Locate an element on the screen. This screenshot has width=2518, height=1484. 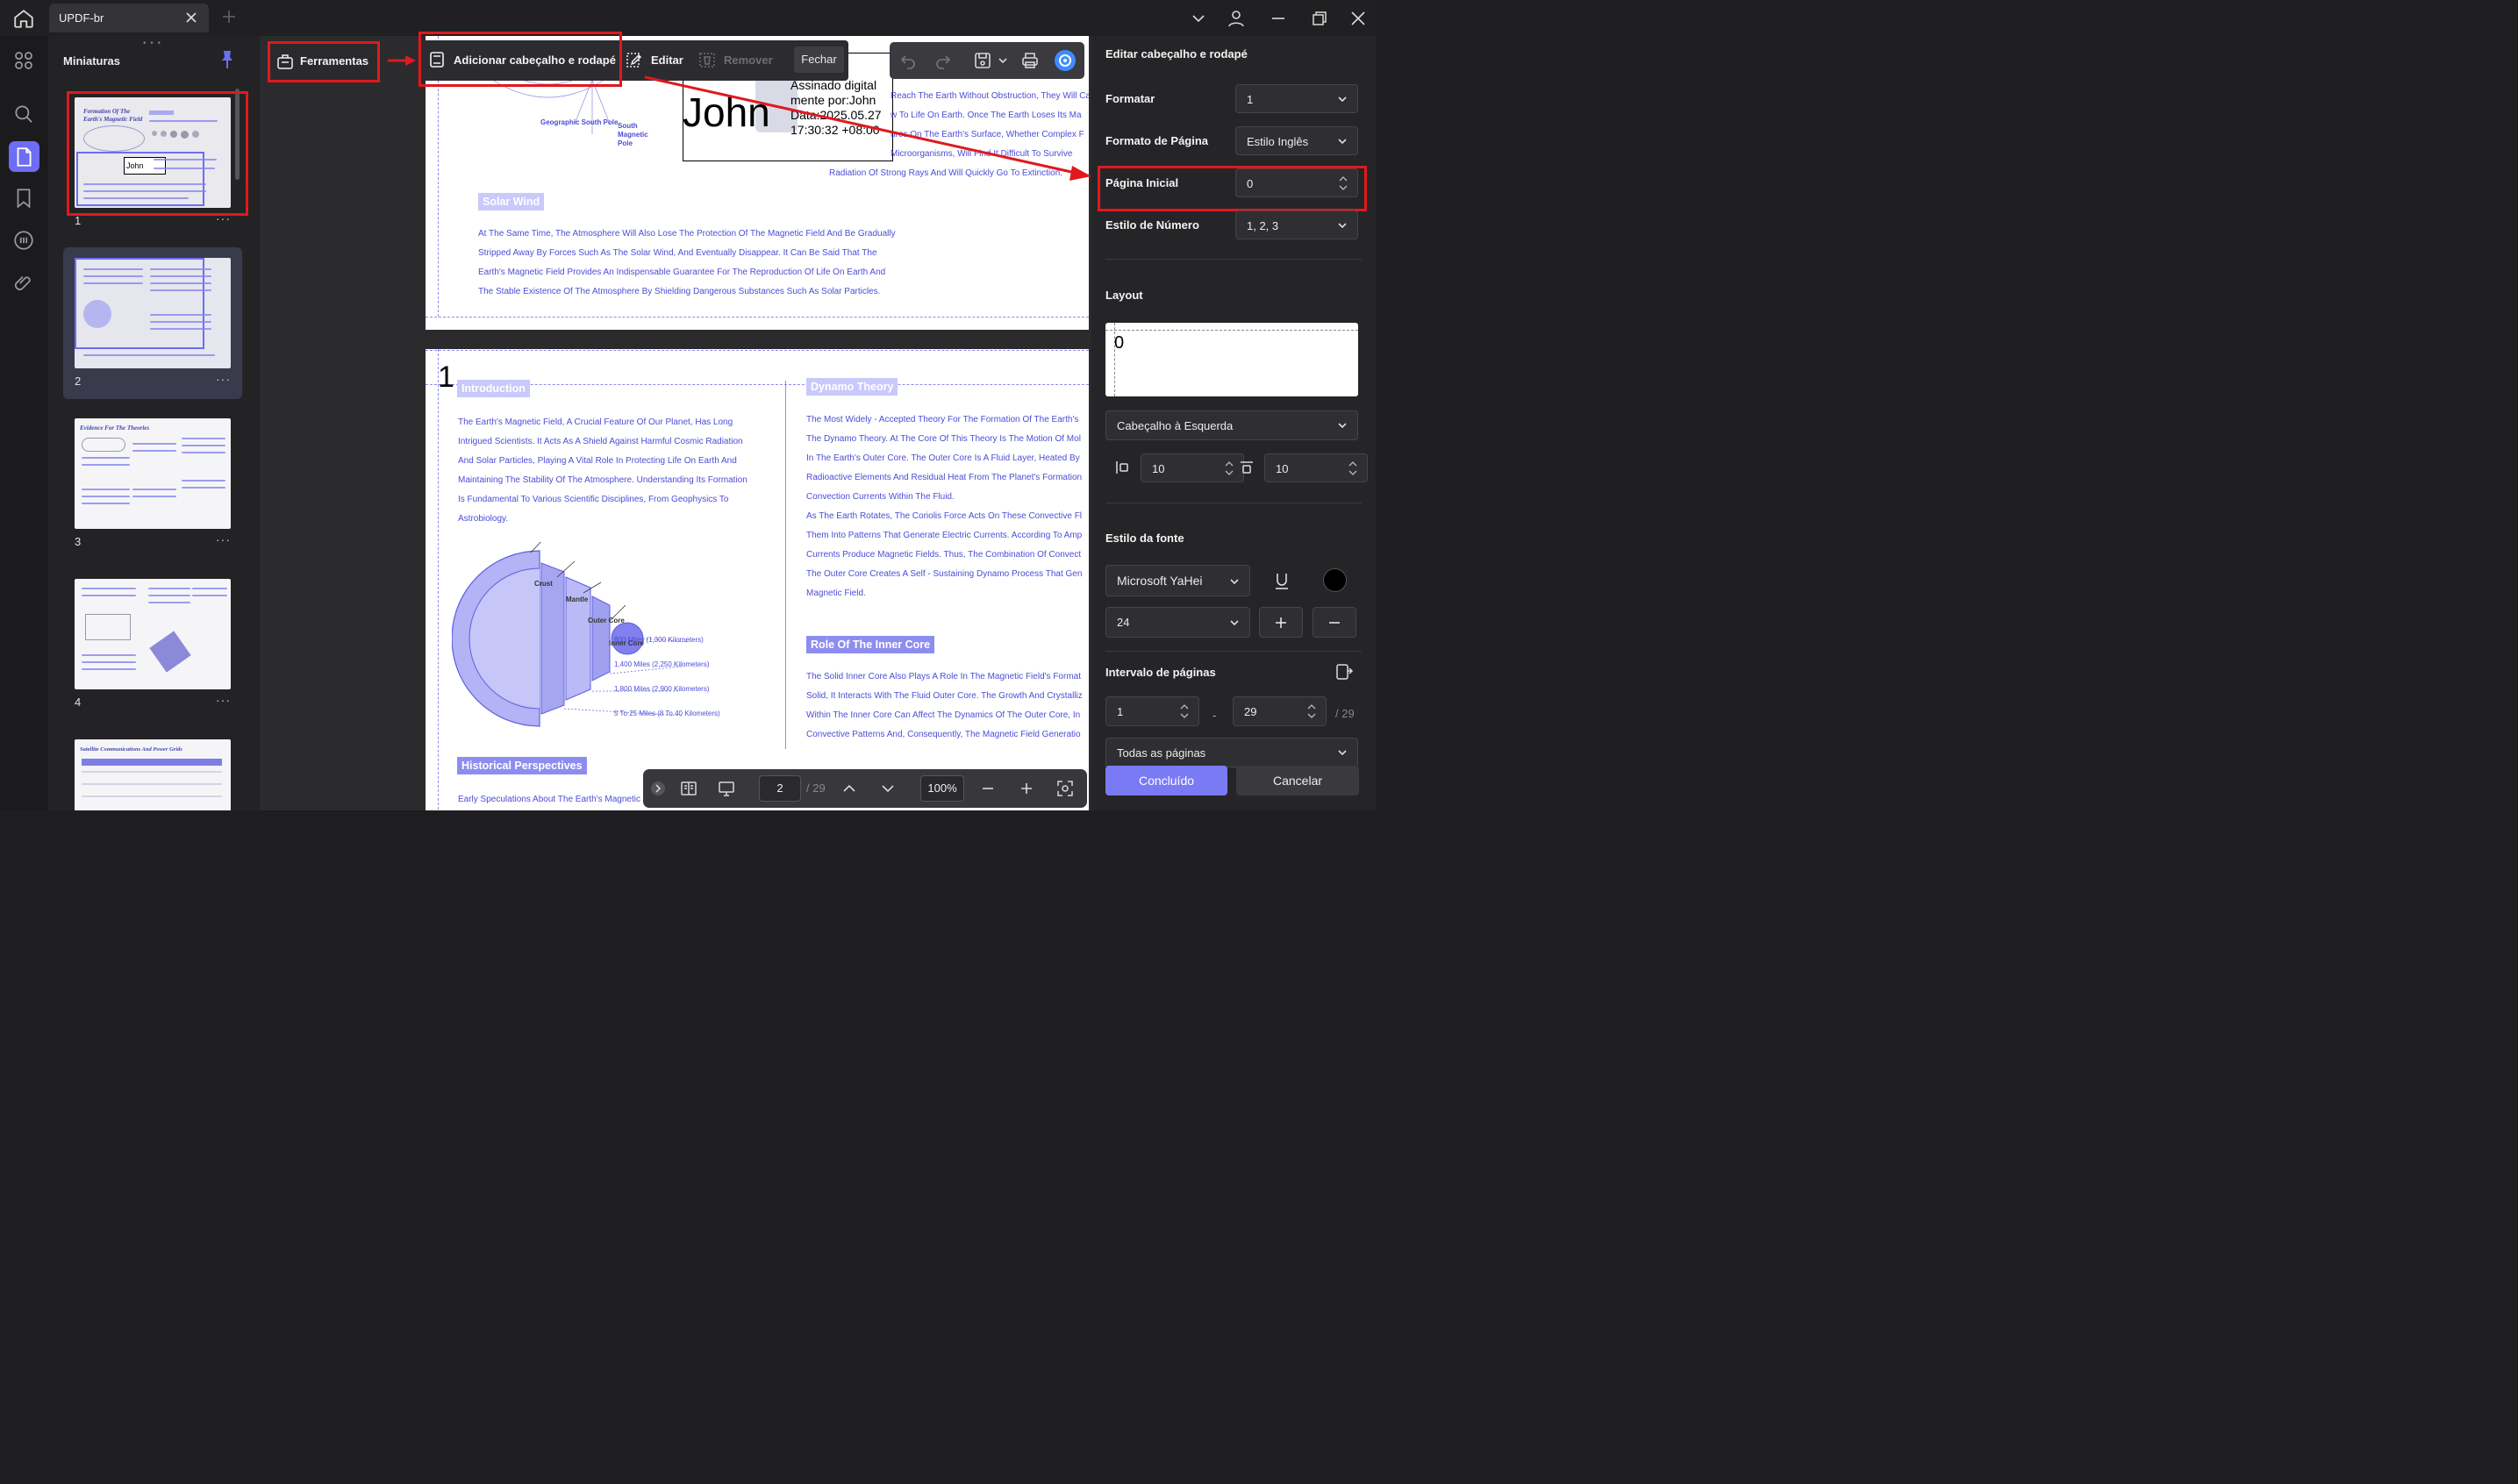
range-to-input: 29 is located at coordinates (1280, 711).